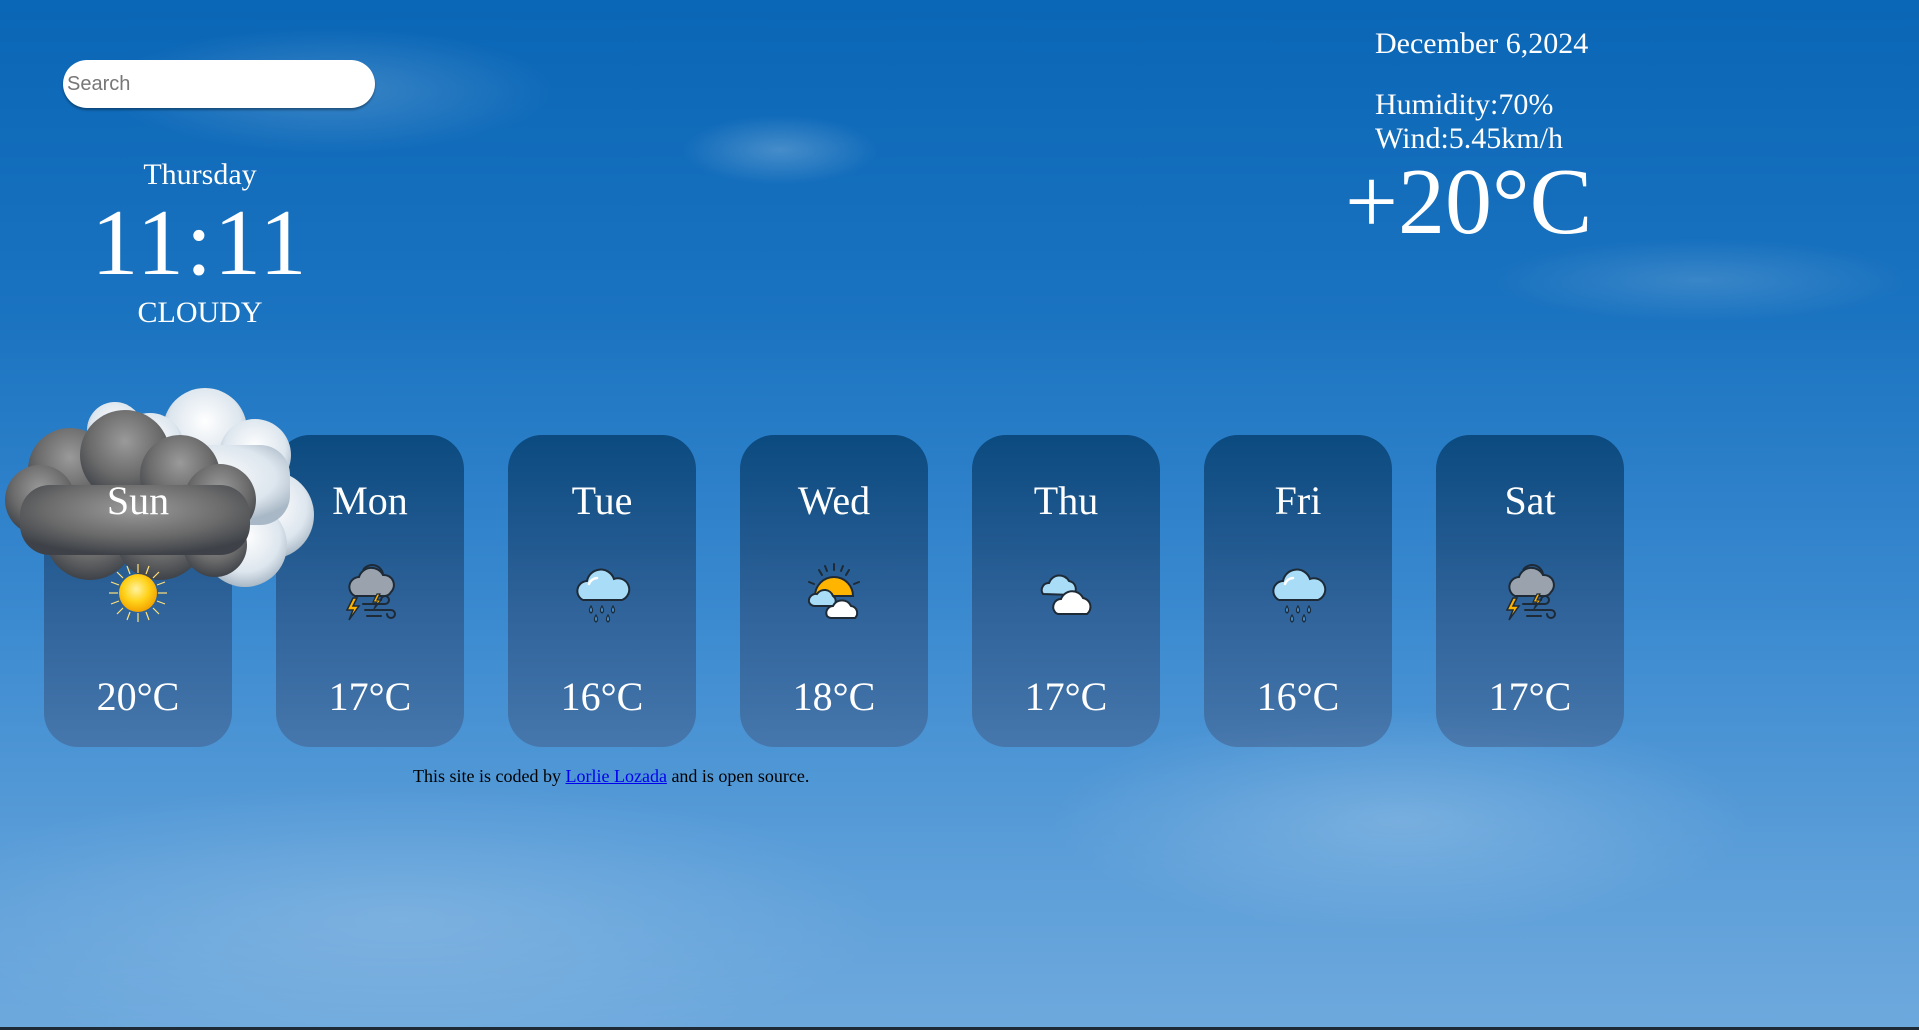 Image resolution: width=1919 pixels, height=1030 pixels. I want to click on forecast-card-sat: Sat 17°C, so click(1530, 591).